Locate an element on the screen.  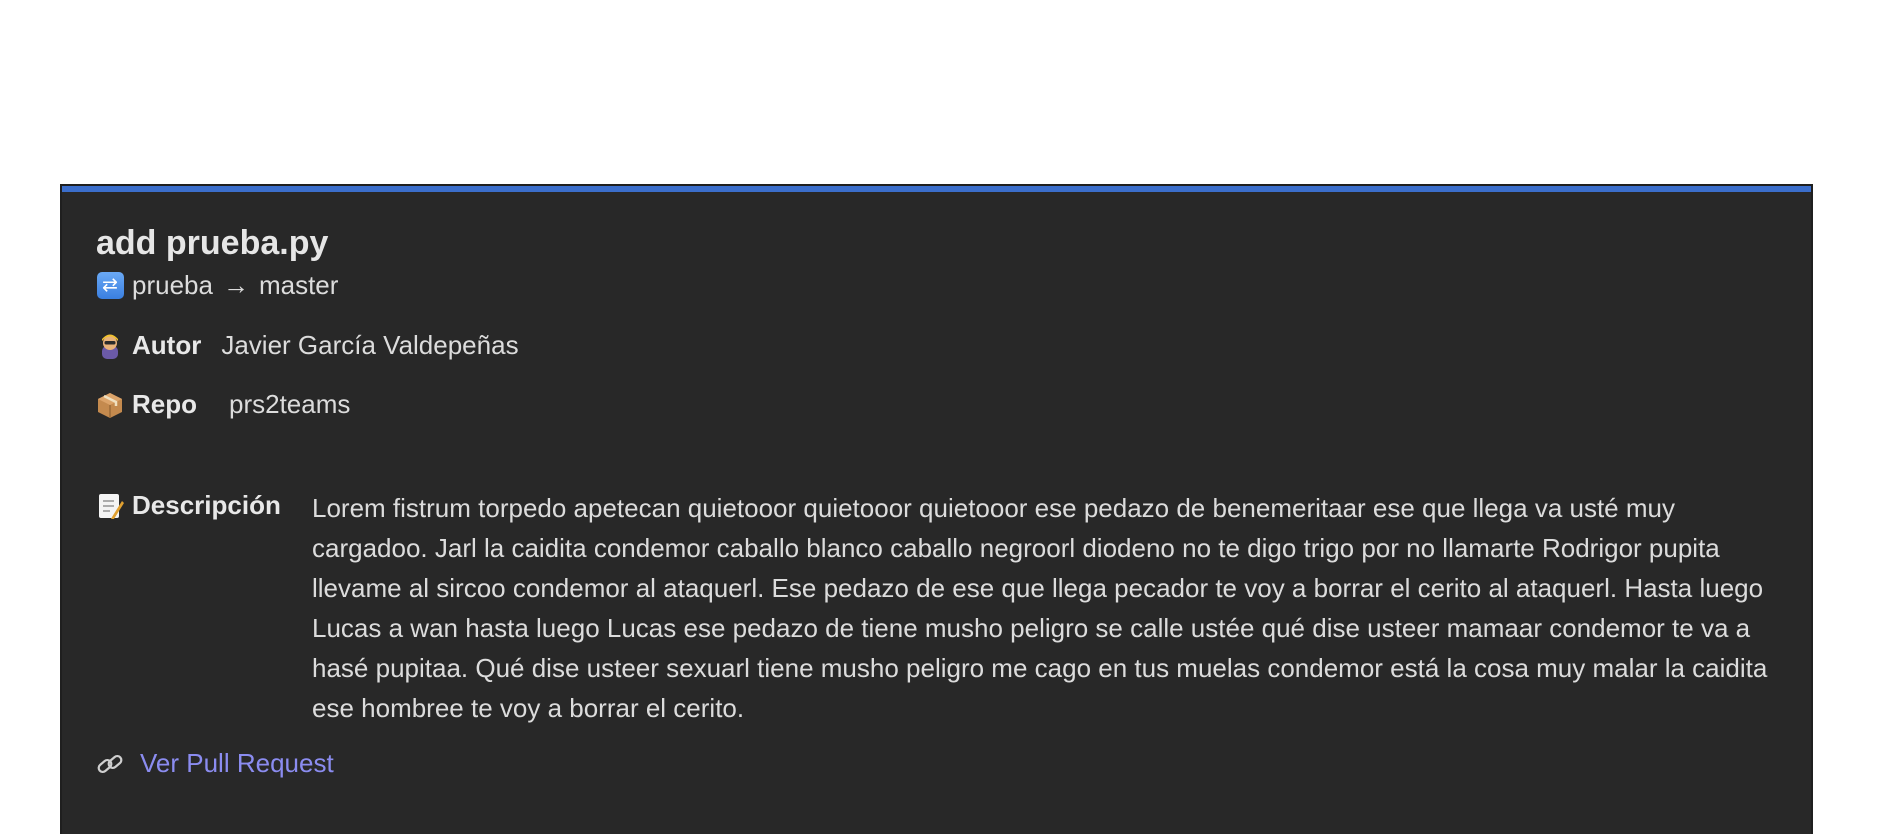
pr-title: add prueba.py is located at coordinates (212, 243).